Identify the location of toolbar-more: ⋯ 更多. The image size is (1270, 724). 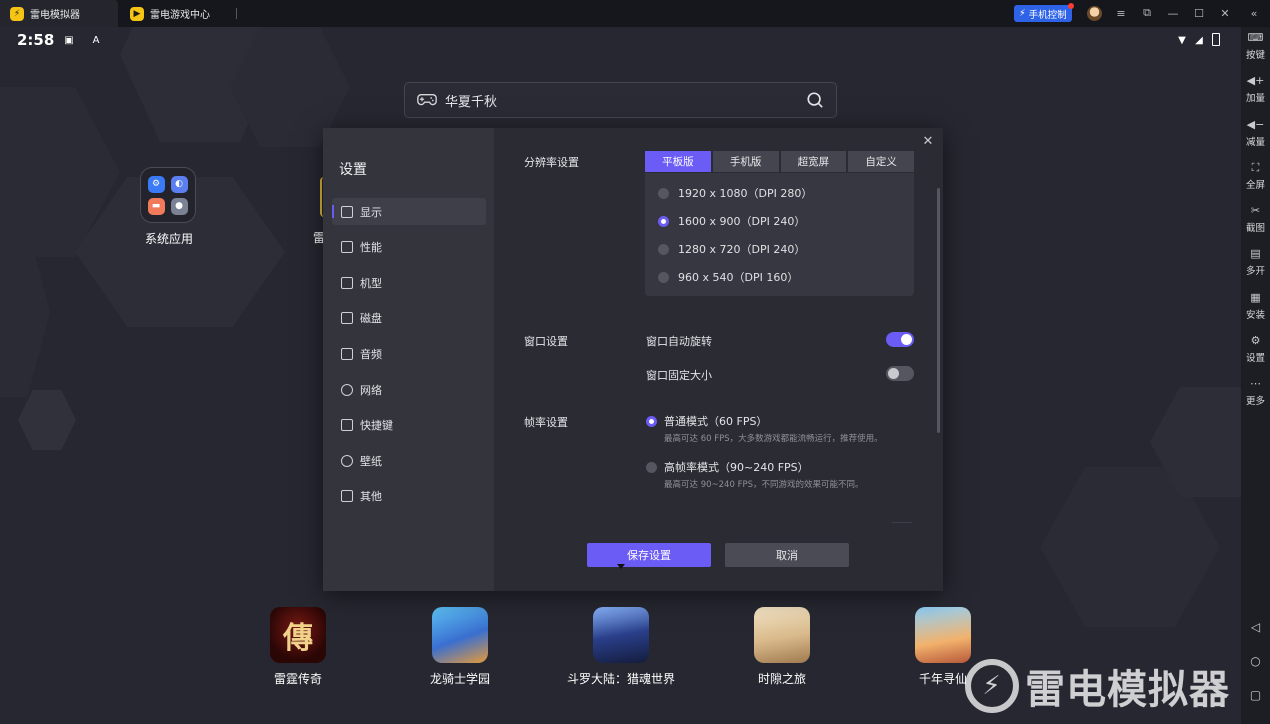
(1255, 392).